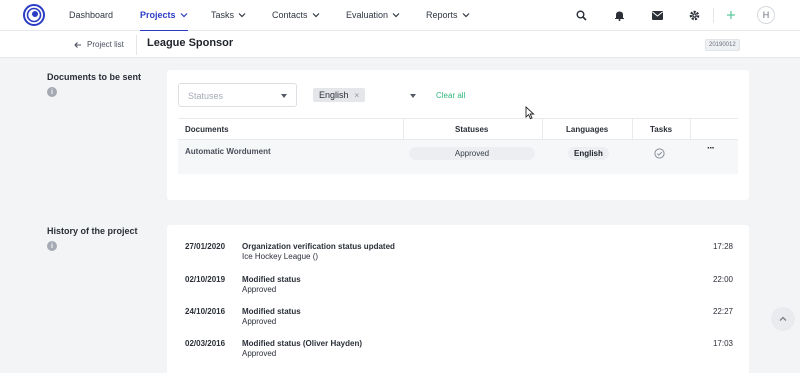 This screenshot has width=800, height=373. Describe the element at coordinates (722, 246) in the screenshot. I see `history-time: 17:28` at that location.